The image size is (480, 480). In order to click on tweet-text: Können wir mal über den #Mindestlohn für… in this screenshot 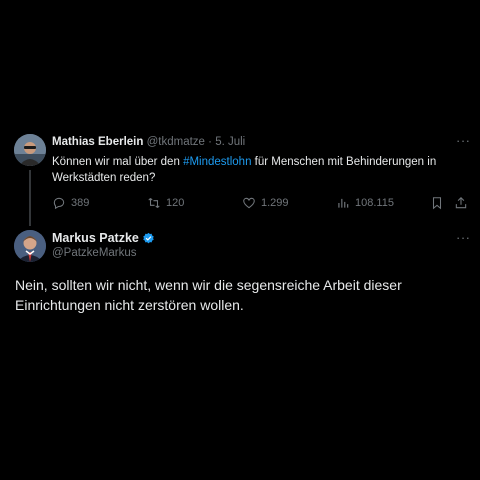, I will do `click(262, 170)`.